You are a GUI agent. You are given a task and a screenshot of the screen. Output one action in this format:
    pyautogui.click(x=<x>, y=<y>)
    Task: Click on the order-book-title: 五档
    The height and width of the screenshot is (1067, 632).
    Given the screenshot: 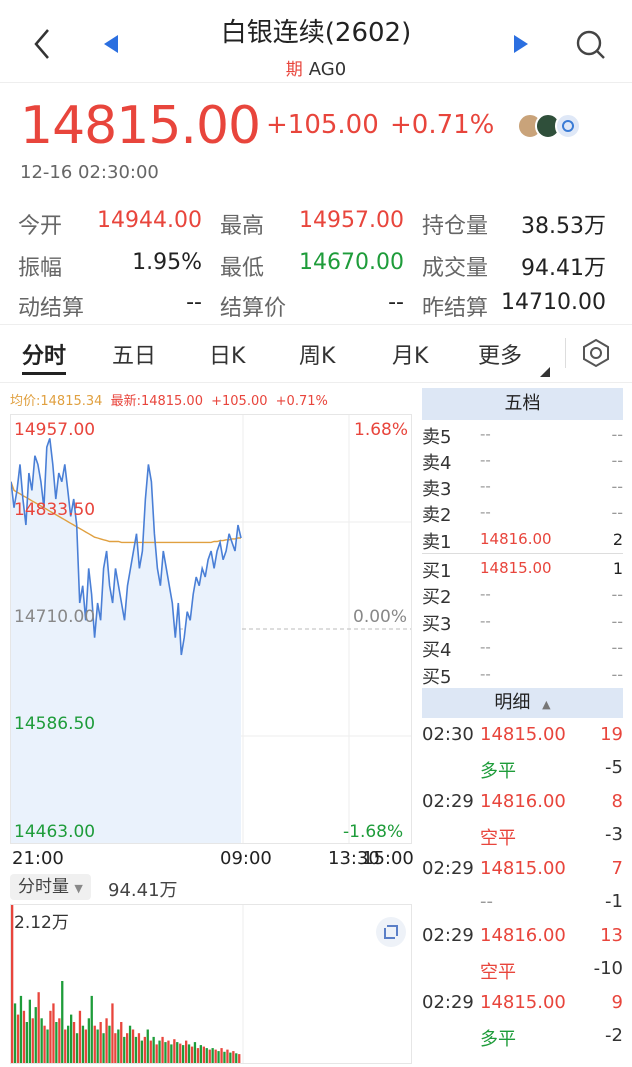 What is the action you would take?
    pyautogui.click(x=522, y=404)
    